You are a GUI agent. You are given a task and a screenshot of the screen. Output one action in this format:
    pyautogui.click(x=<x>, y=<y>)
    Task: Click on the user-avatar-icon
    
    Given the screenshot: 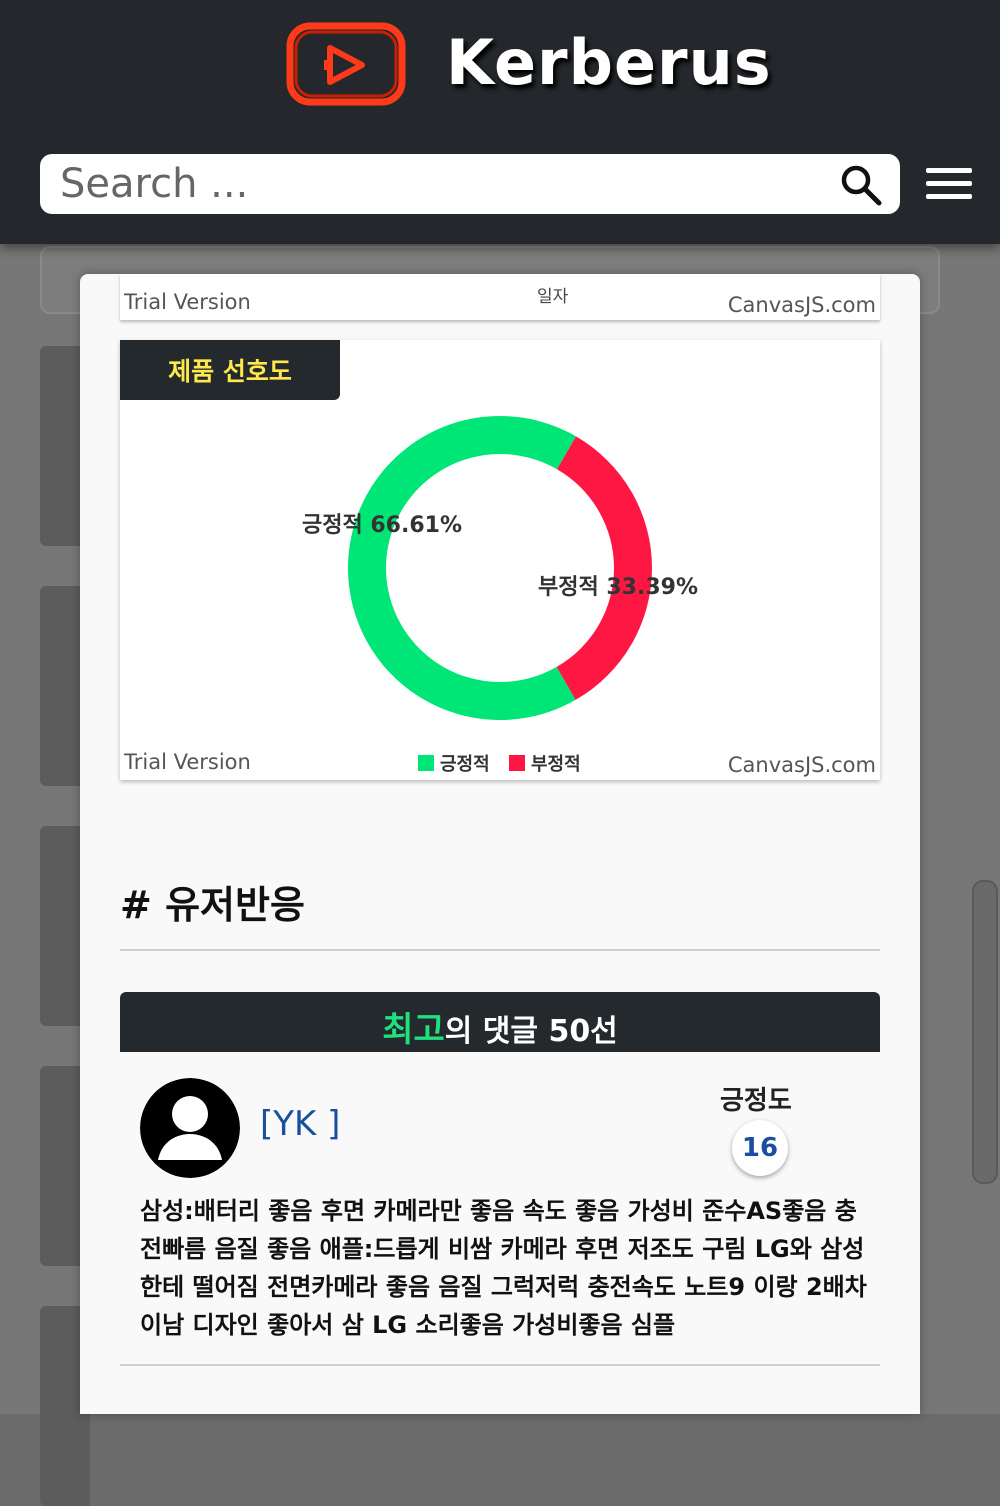 What is the action you would take?
    pyautogui.click(x=190, y=1128)
    